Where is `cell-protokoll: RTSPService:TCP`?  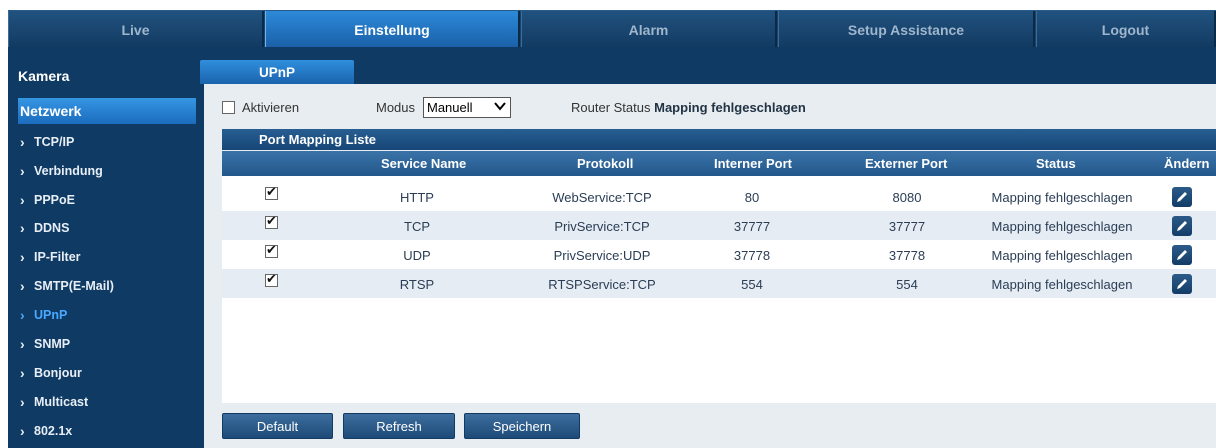
cell-protokoll: RTSPService:TCP is located at coordinates (602, 284).